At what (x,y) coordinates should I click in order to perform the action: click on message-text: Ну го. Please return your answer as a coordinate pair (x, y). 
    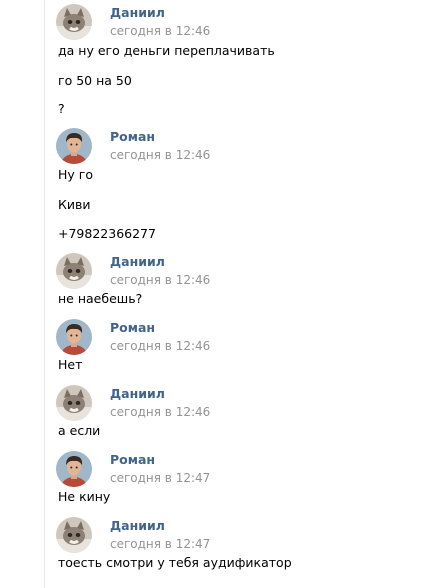
    Looking at the image, I should click on (75, 174).